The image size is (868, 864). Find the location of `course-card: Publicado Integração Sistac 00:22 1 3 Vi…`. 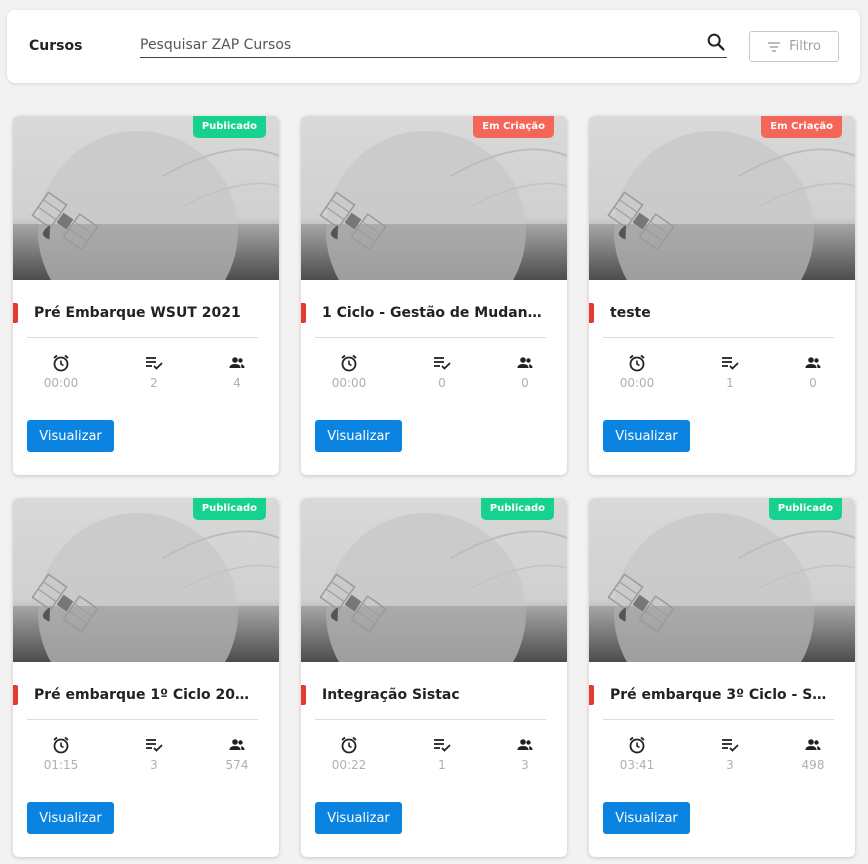

course-card: Publicado Integração Sistac 00:22 1 3 Vi… is located at coordinates (434, 677).